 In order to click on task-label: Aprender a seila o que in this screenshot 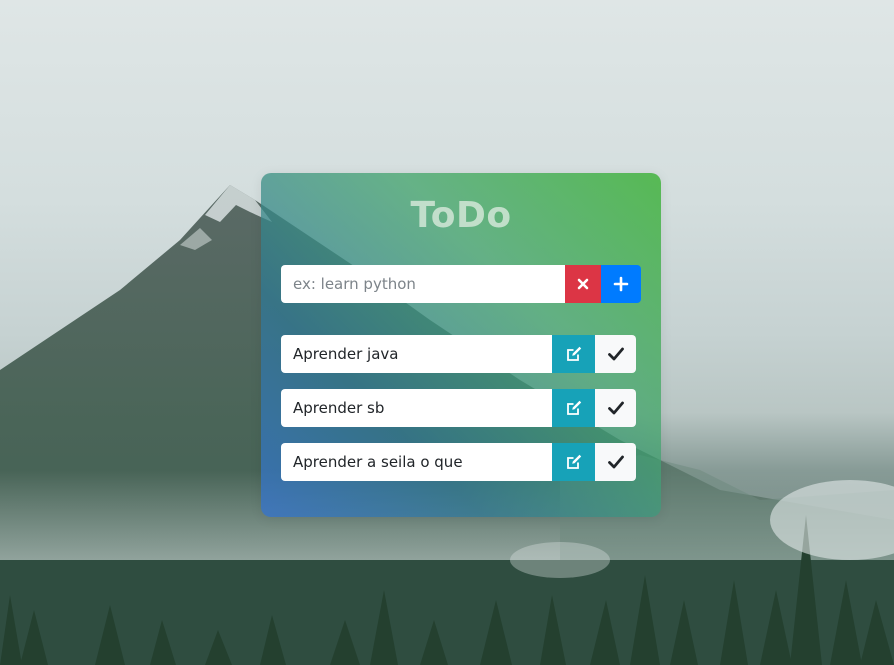, I will do `click(416, 462)`.